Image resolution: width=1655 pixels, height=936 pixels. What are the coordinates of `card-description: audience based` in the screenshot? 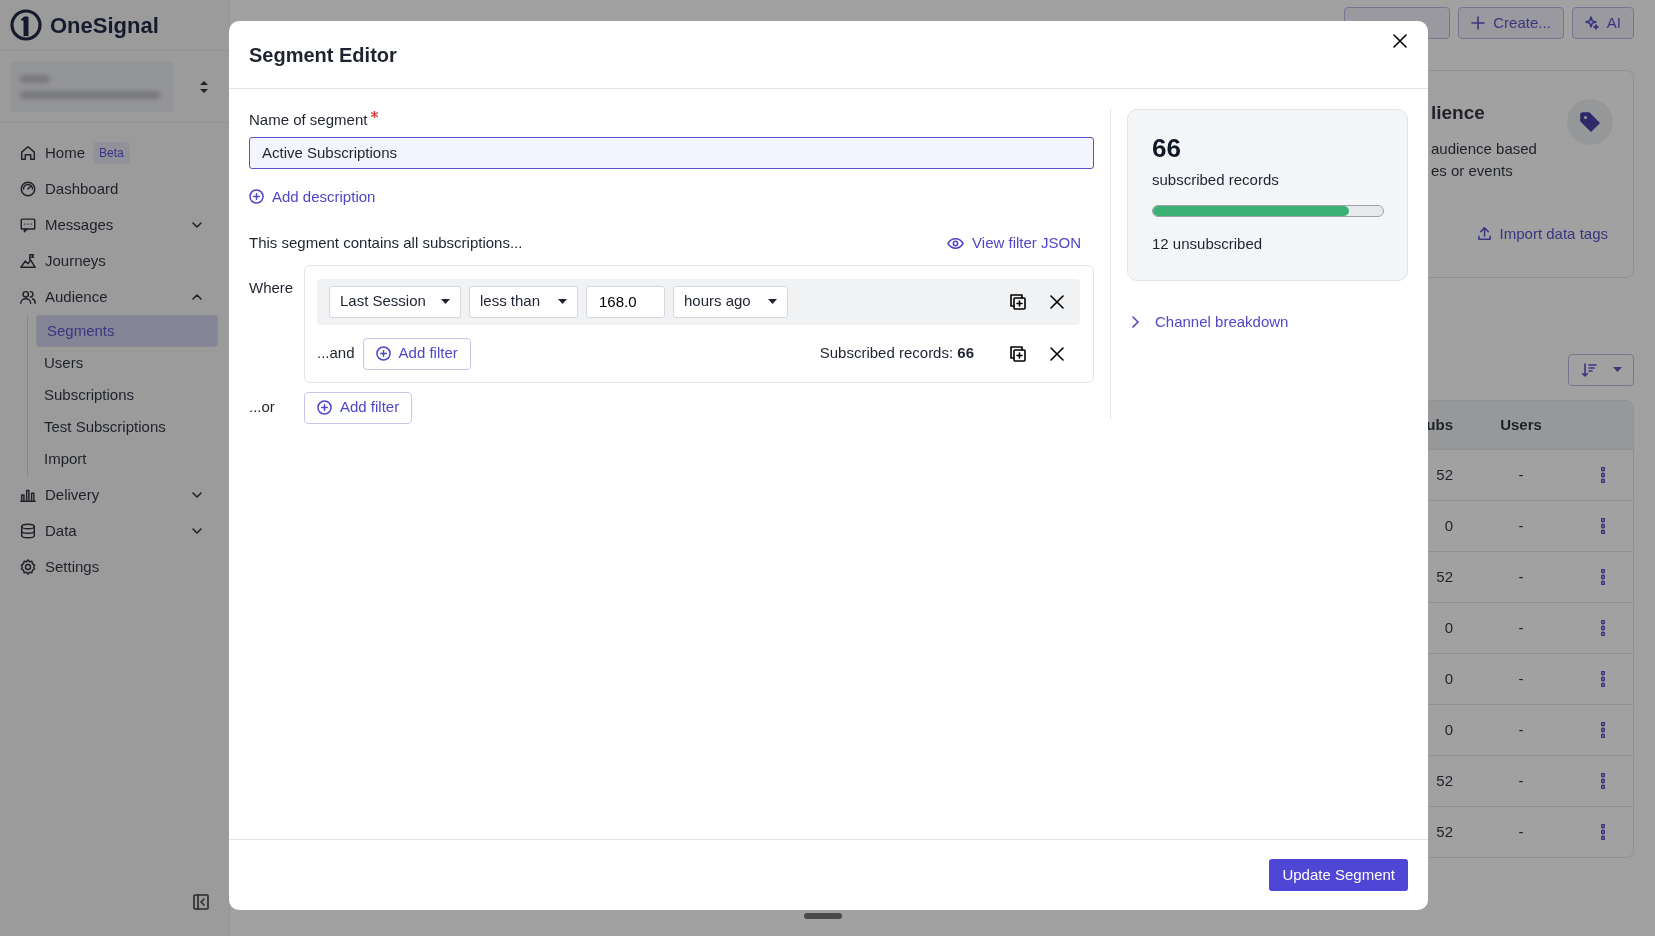 It's located at (1484, 148).